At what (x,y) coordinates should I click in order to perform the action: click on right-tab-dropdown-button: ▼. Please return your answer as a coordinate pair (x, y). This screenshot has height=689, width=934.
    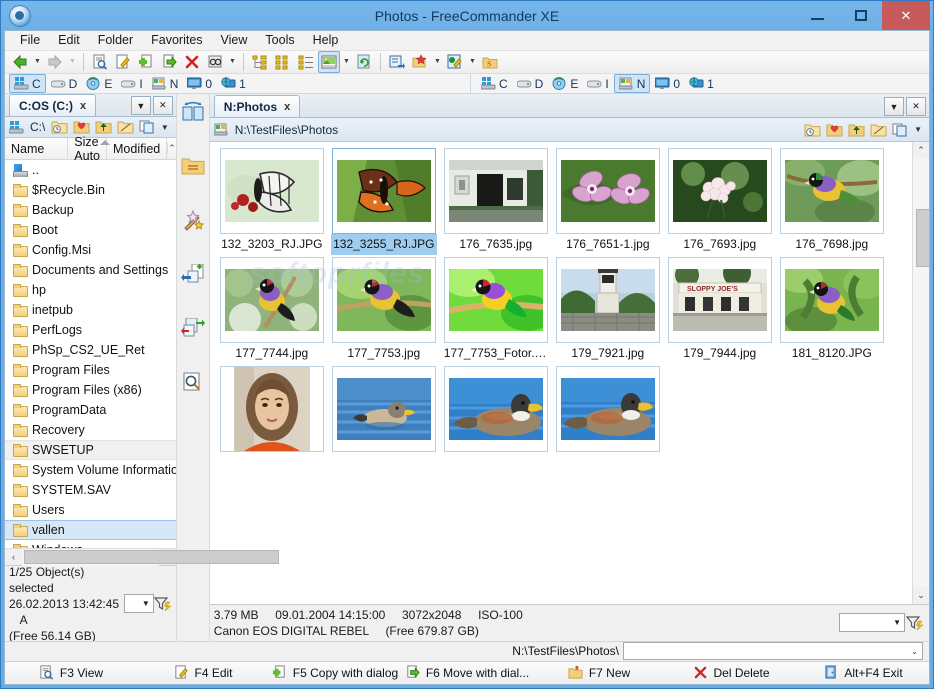
    Looking at the image, I should click on (894, 107).